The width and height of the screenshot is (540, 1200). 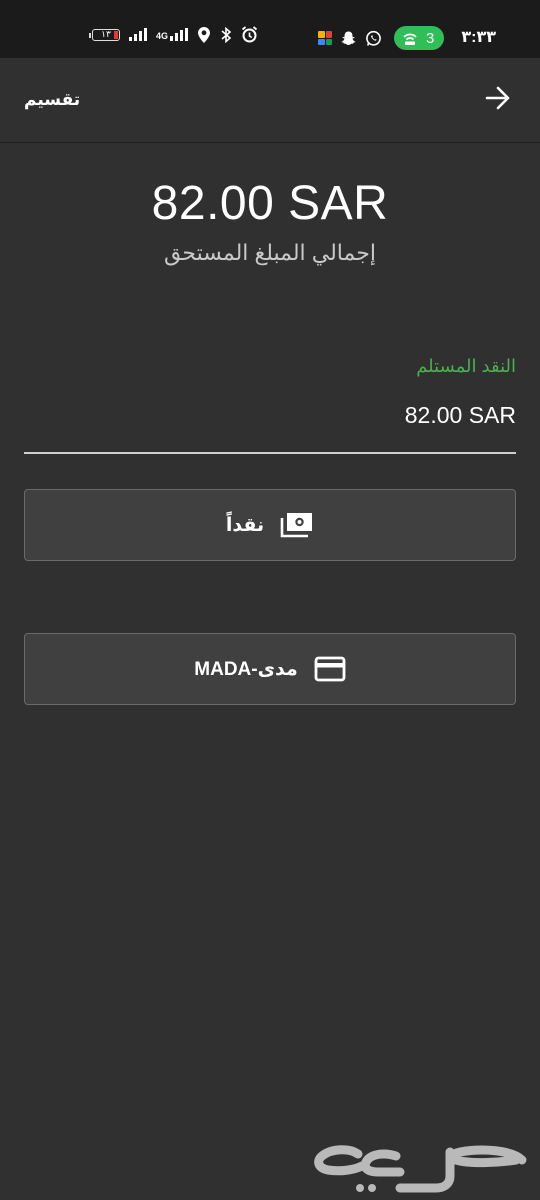 I want to click on status-notification-icons: 3, so click(x=381, y=38).